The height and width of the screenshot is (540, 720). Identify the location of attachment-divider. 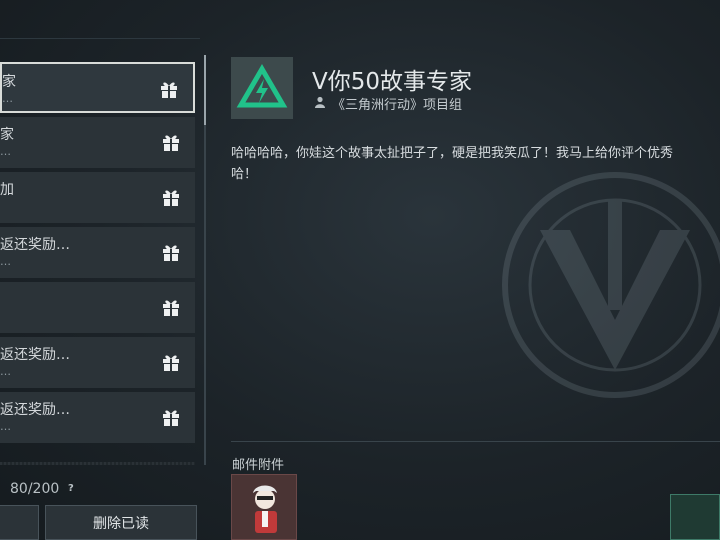
(475, 441).